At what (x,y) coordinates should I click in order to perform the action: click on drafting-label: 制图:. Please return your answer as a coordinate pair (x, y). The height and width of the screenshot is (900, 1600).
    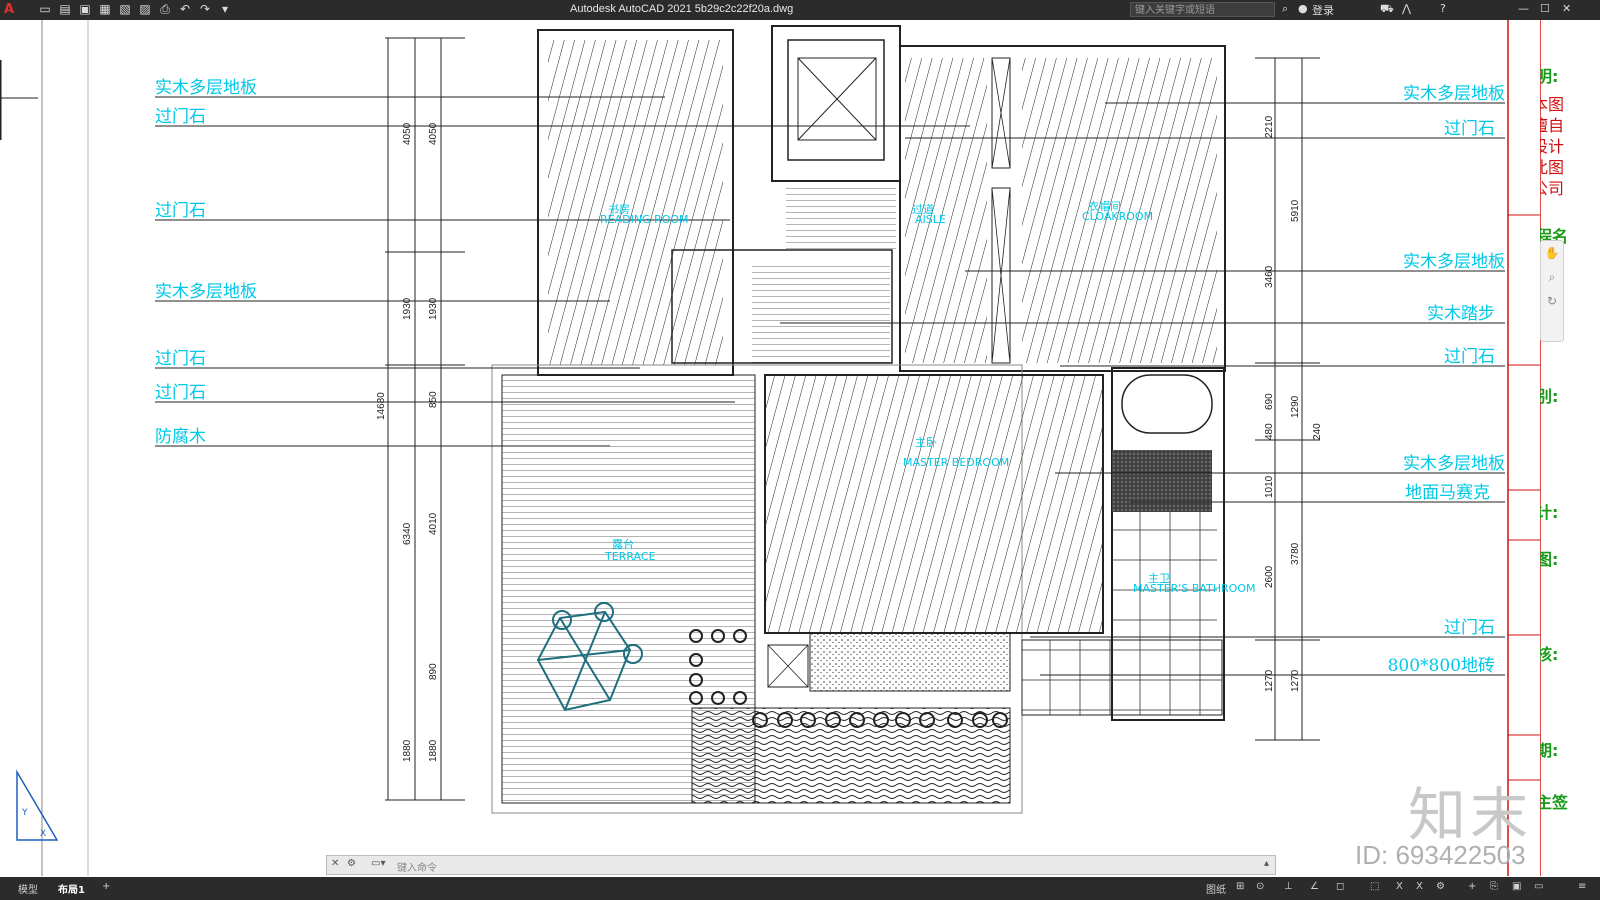
    Looking at the image, I should click on (1549, 559).